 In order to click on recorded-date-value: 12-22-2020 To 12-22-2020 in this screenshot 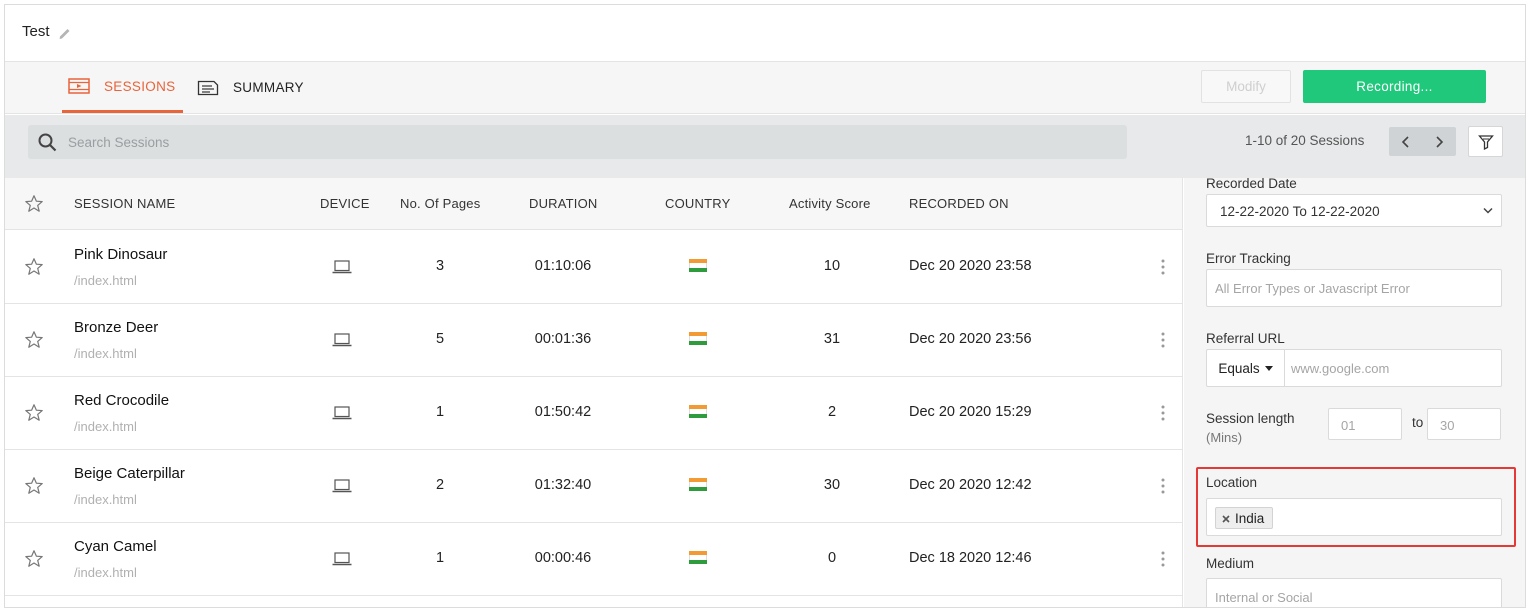, I will do `click(1300, 211)`.